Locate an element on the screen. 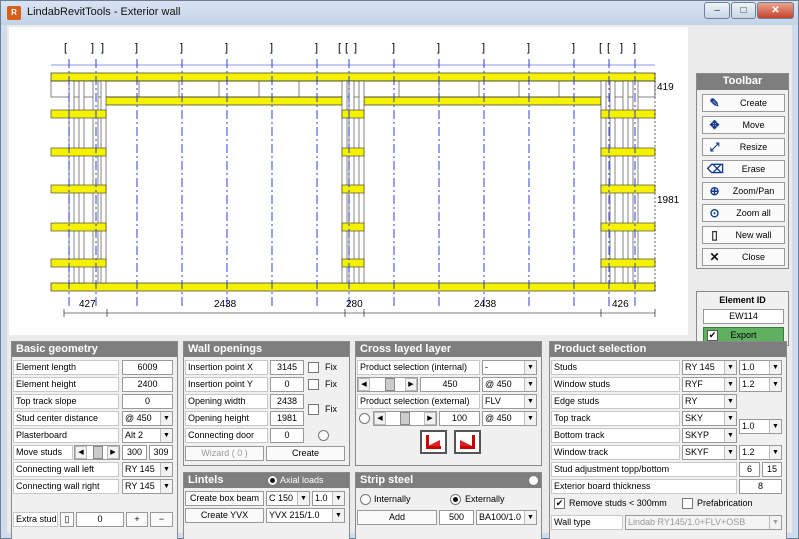 This screenshot has width=799, height=539. create-yvx-button: Create YVX is located at coordinates (224, 515).